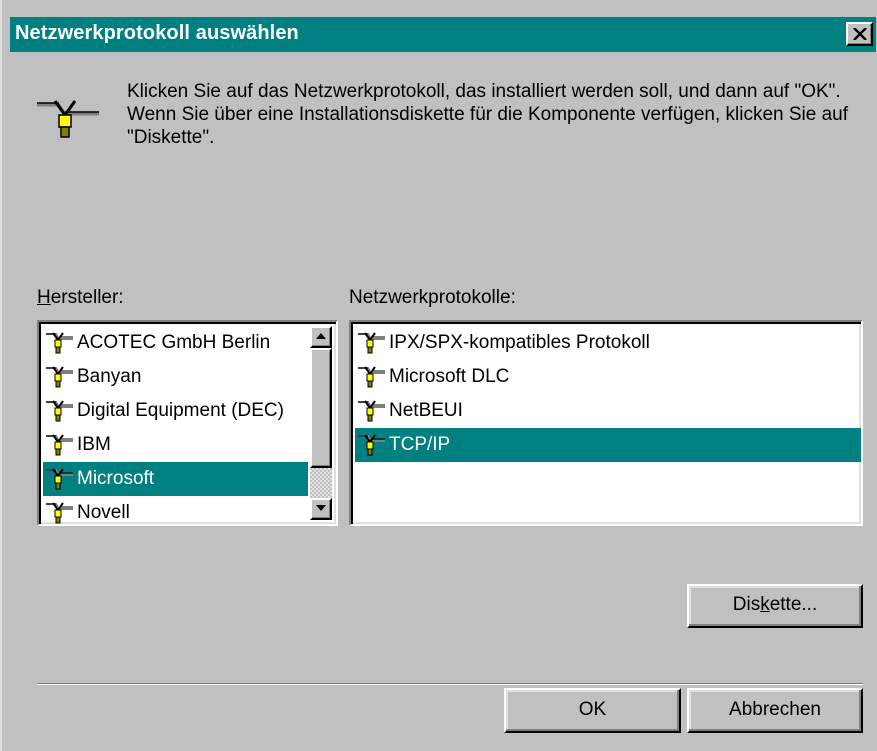  I want to click on scroll-down-button, so click(321, 509).